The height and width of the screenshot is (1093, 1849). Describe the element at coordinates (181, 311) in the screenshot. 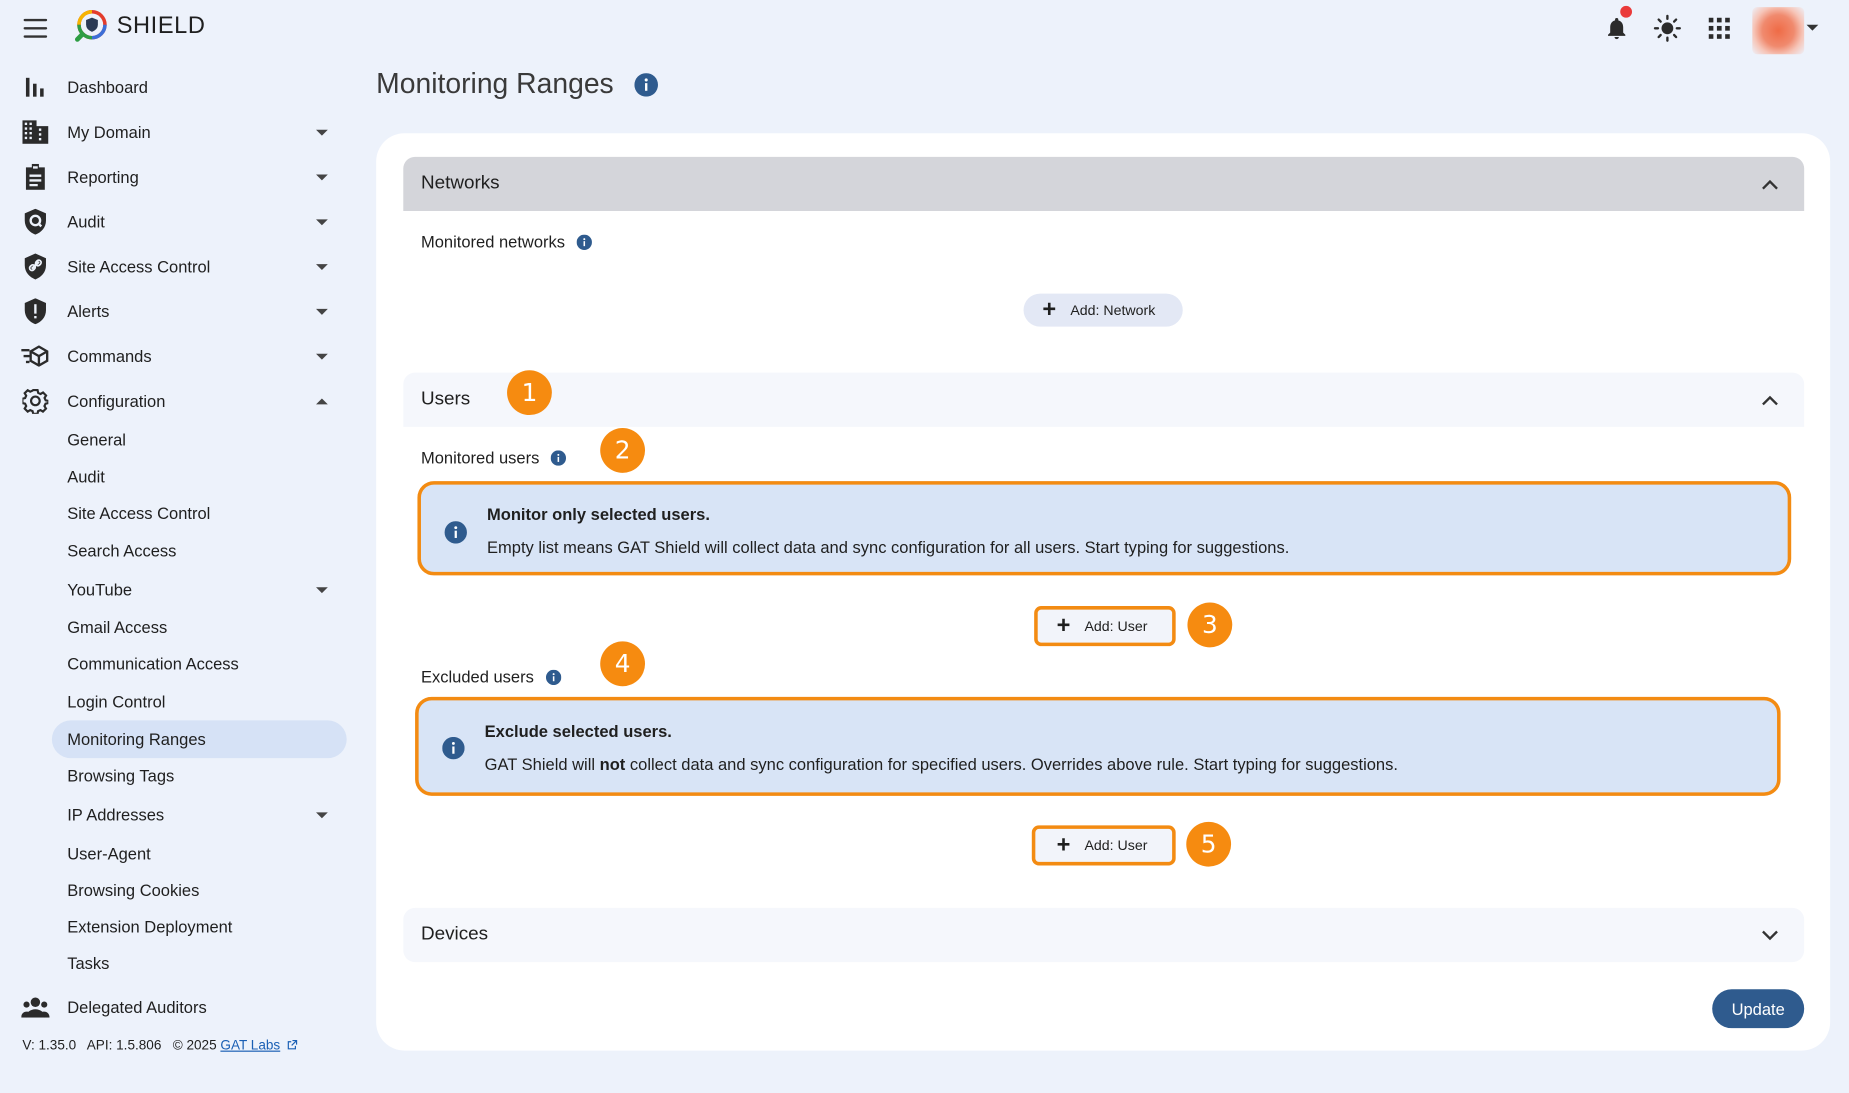

I see `sidebar-item-alerts: Alerts` at that location.